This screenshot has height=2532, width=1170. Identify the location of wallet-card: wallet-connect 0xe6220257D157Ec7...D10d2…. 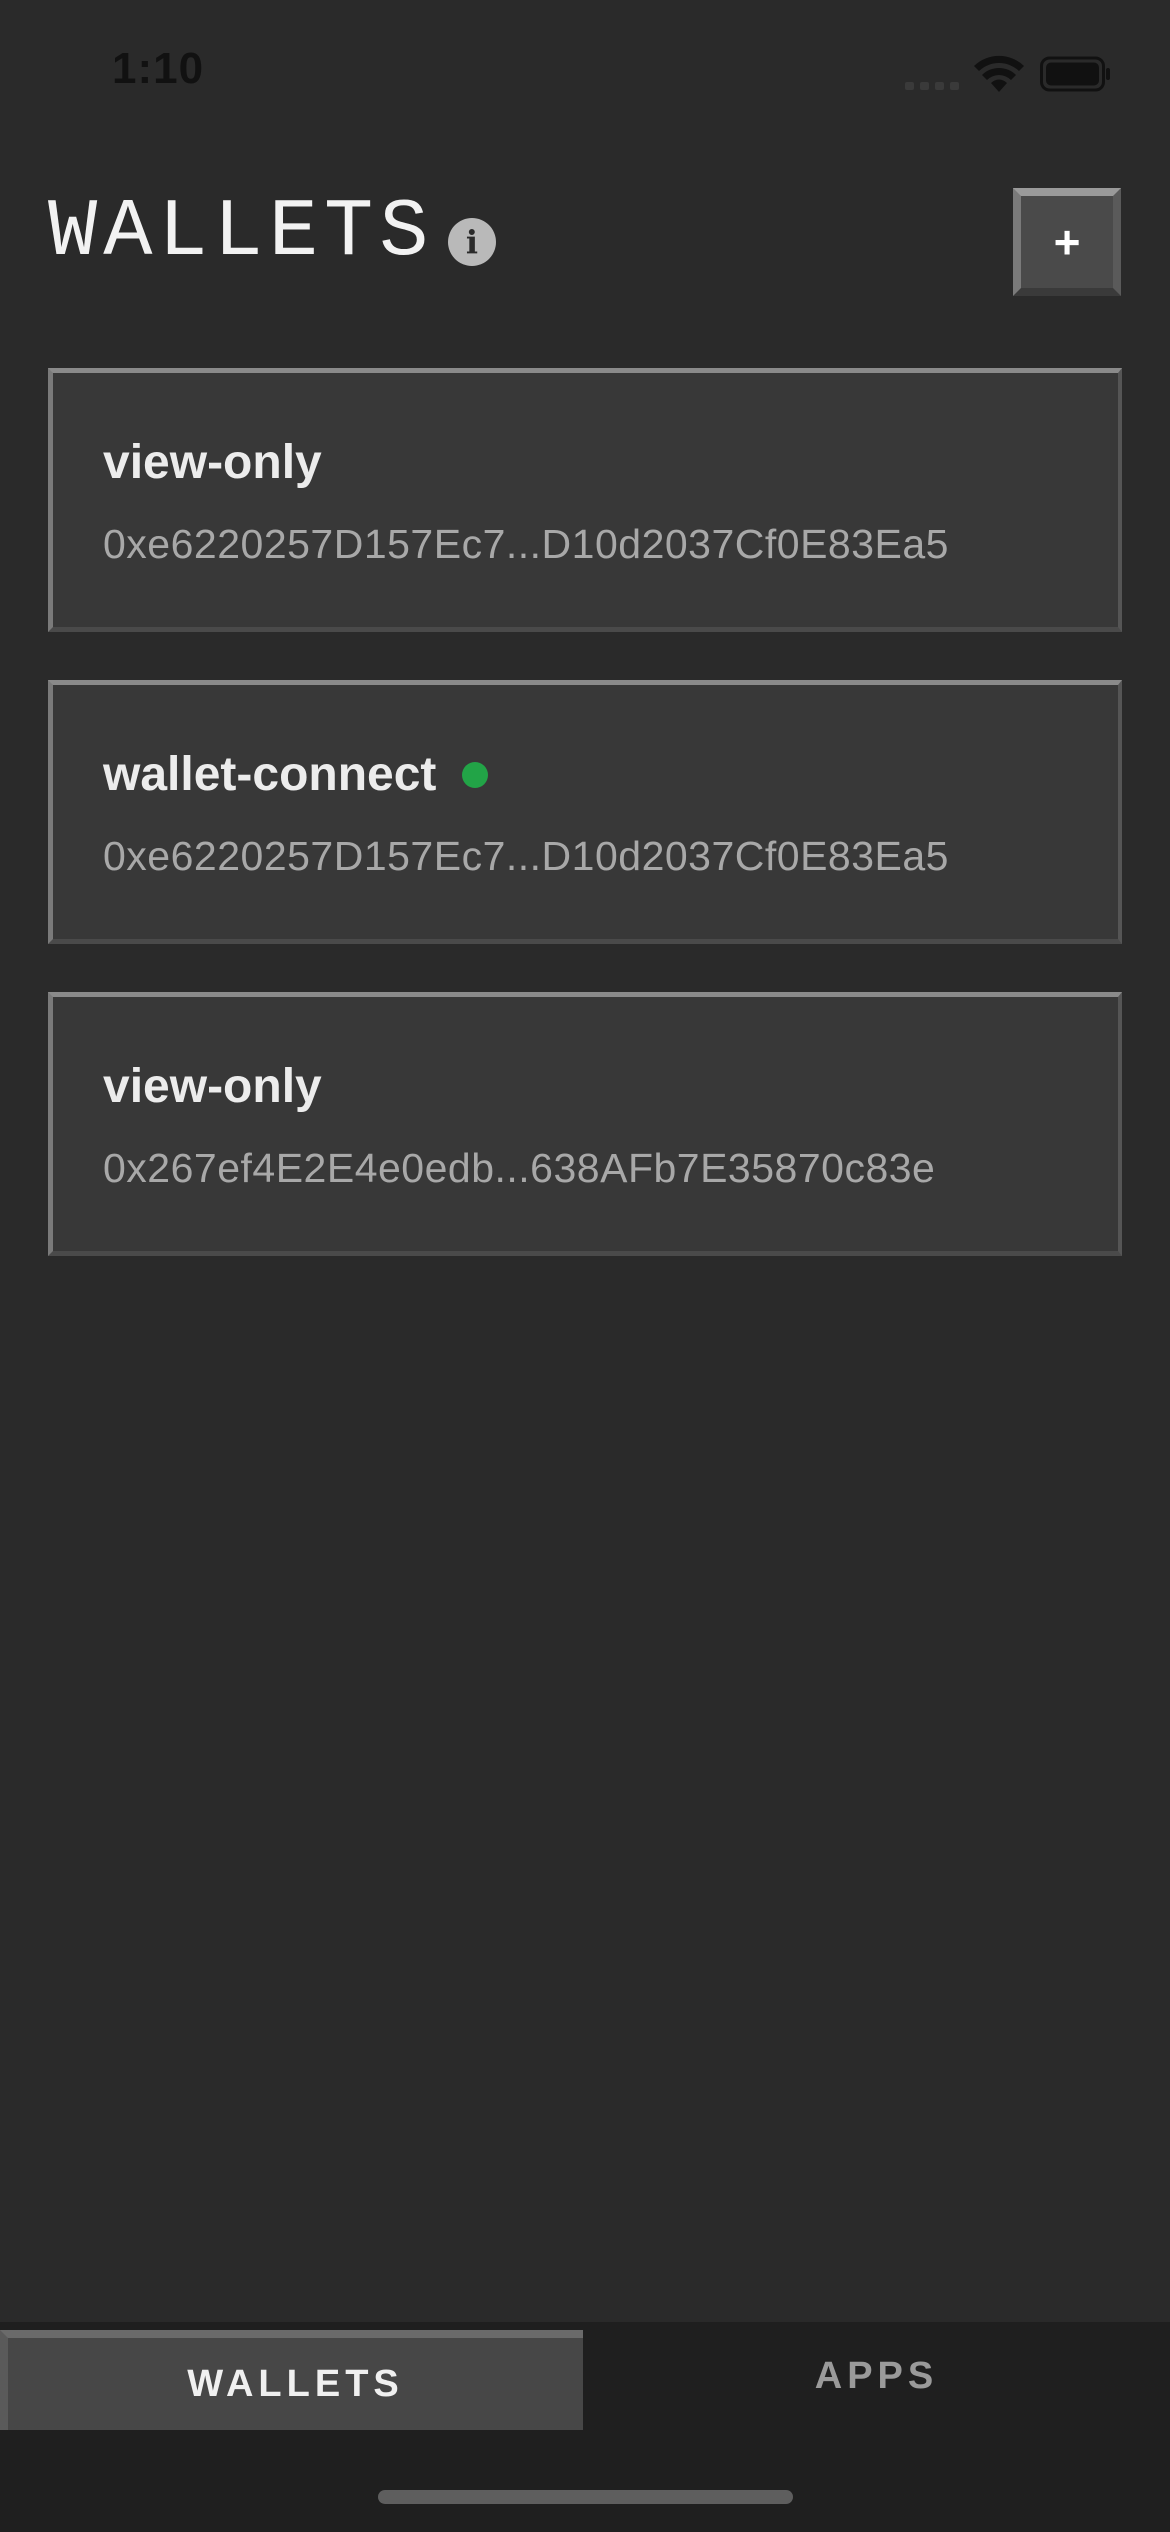
(585, 812).